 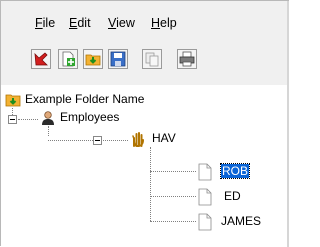 I want to click on new-file-icon, so click(x=68, y=59).